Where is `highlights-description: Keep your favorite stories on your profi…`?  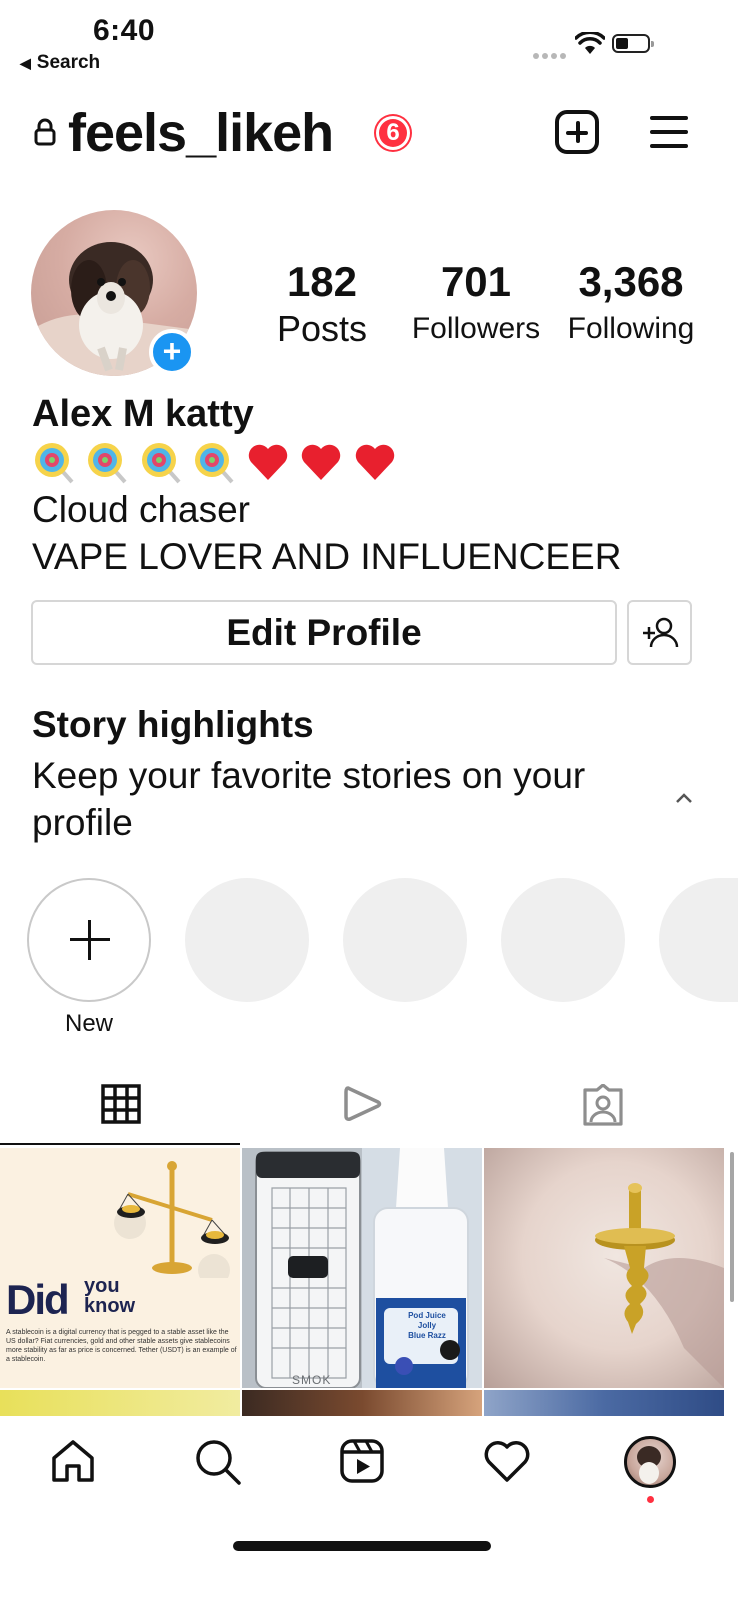
highlights-description: Keep your favorite stories on your profi… is located at coordinates (309, 799).